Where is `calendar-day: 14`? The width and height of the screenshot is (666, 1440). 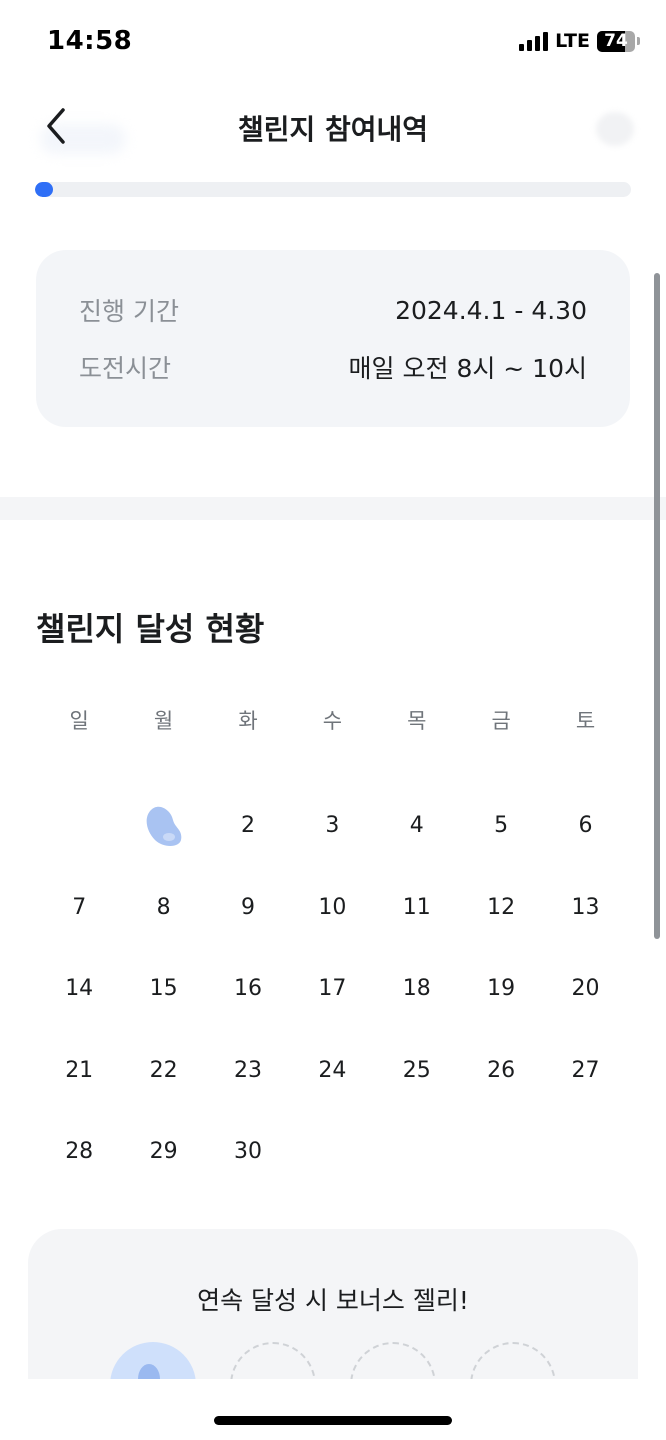
calendar-day: 14 is located at coordinates (79, 989).